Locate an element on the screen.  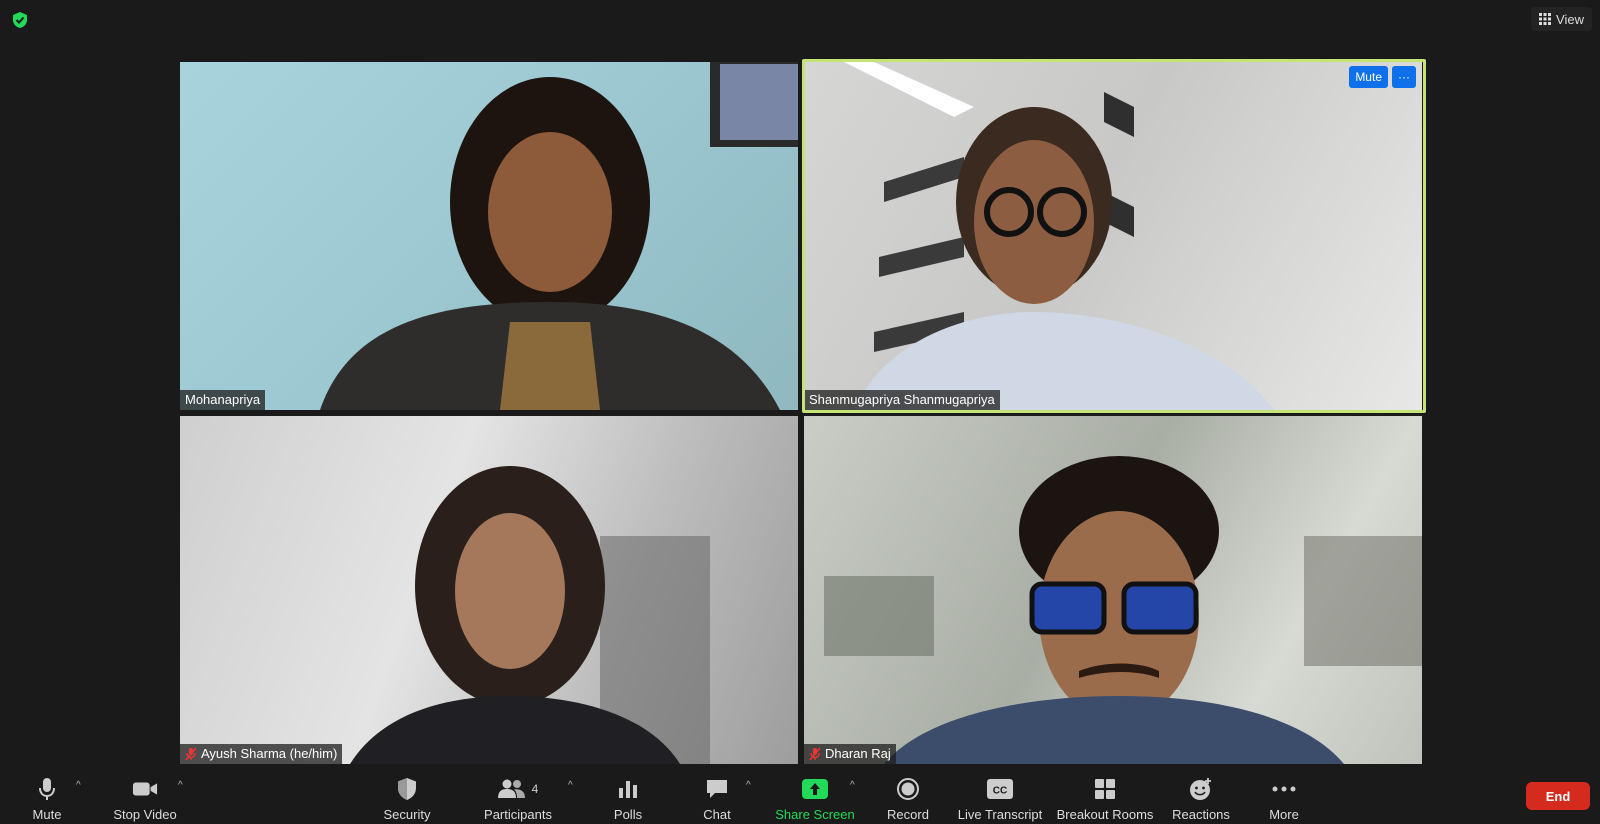
mute-button: Mute is located at coordinates (47, 796).